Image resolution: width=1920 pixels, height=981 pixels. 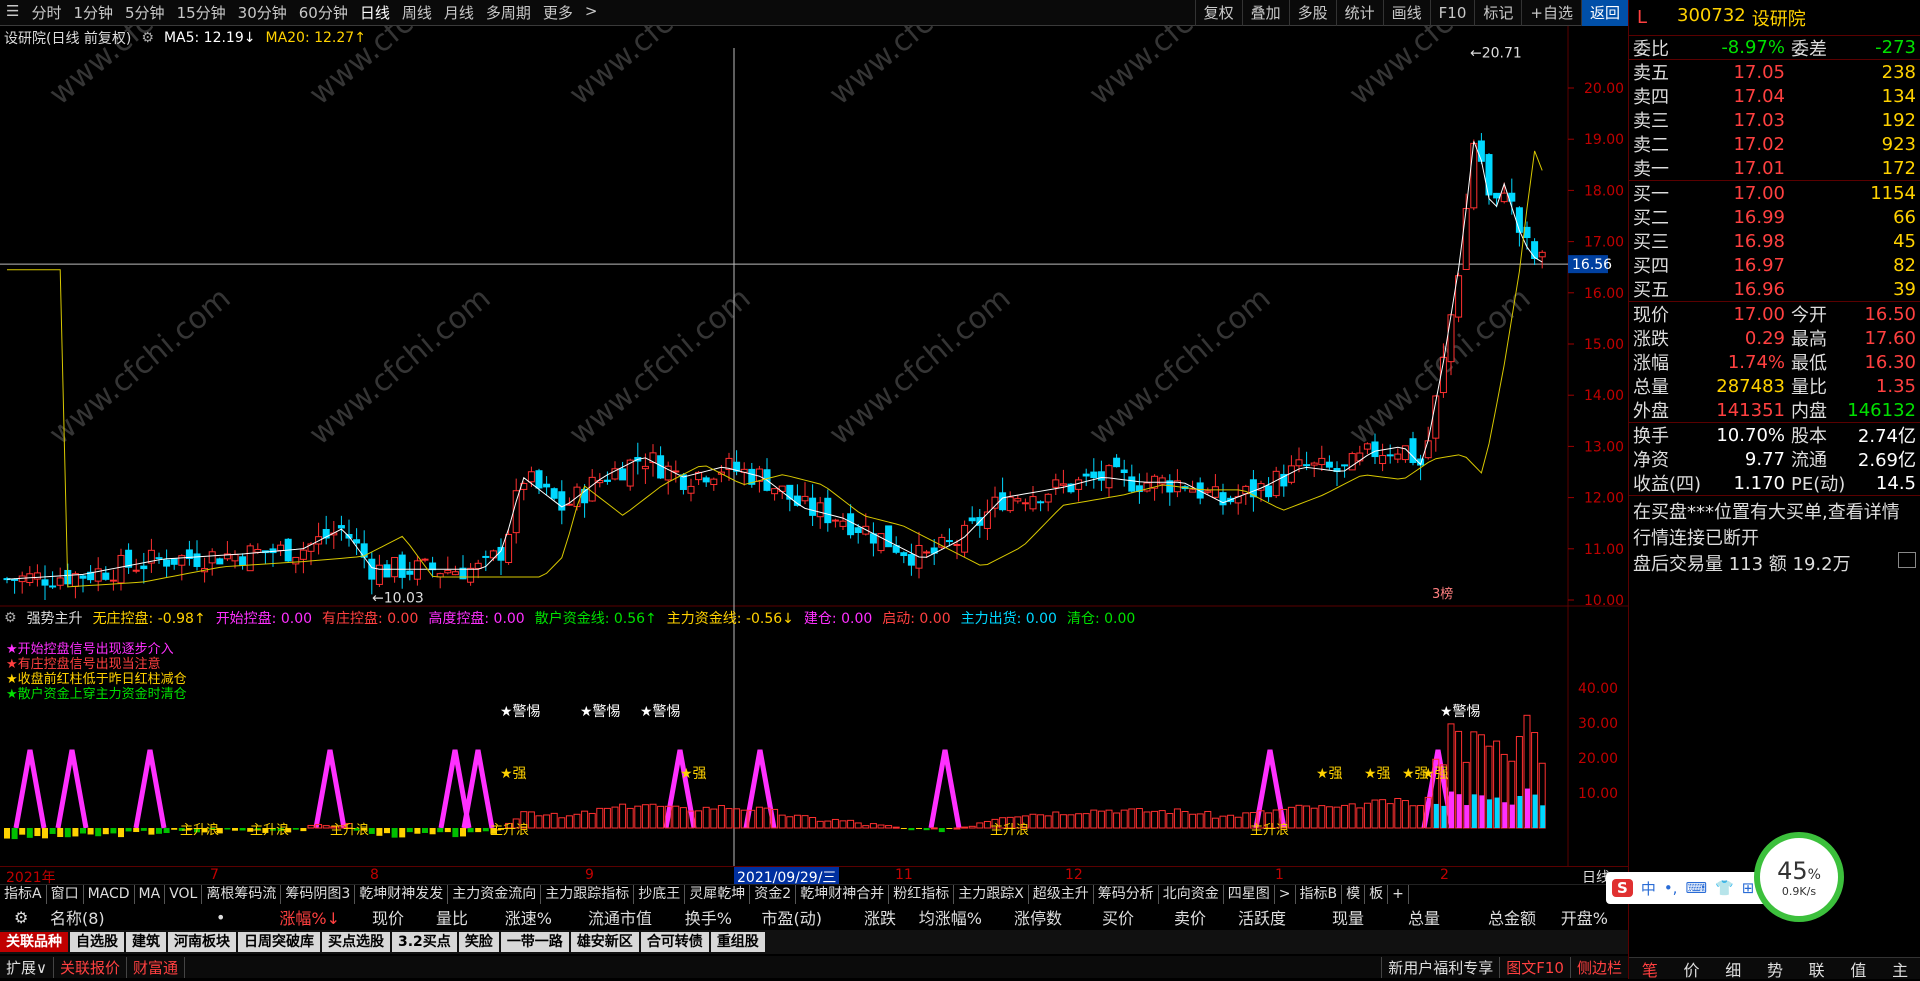 What do you see at coordinates (279, 942) in the screenshot?
I see `sheet-tab-4: 日周突破库` at bounding box center [279, 942].